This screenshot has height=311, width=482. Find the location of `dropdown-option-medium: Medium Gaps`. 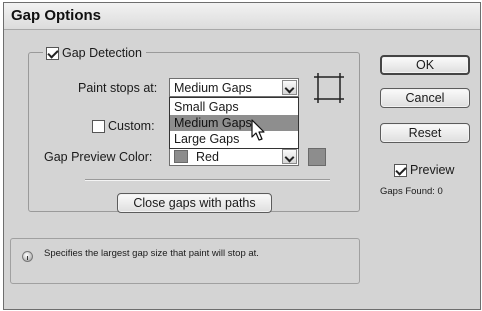

dropdown-option-medium: Medium Gaps is located at coordinates (234, 123).